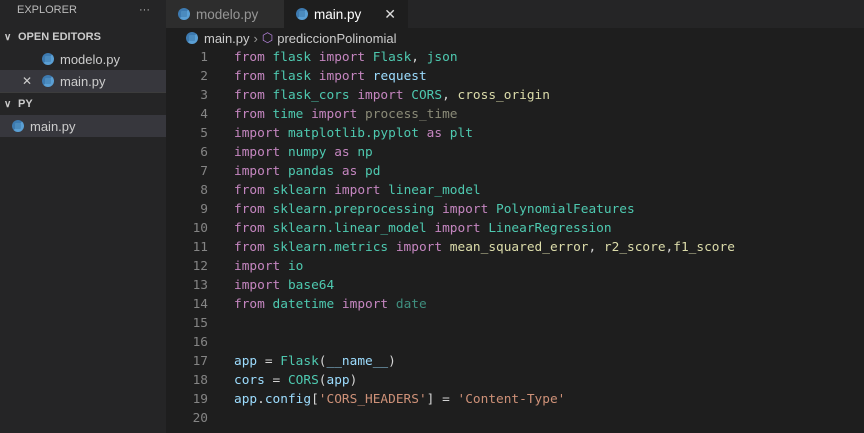 The image size is (864, 433). I want to click on line-number: 17, so click(200, 361).